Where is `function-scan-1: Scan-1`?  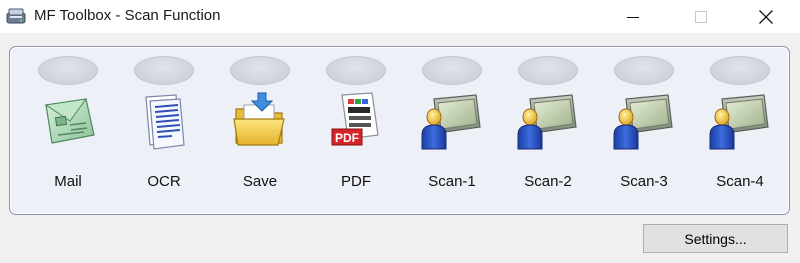 function-scan-1: Scan-1 is located at coordinates (450, 130).